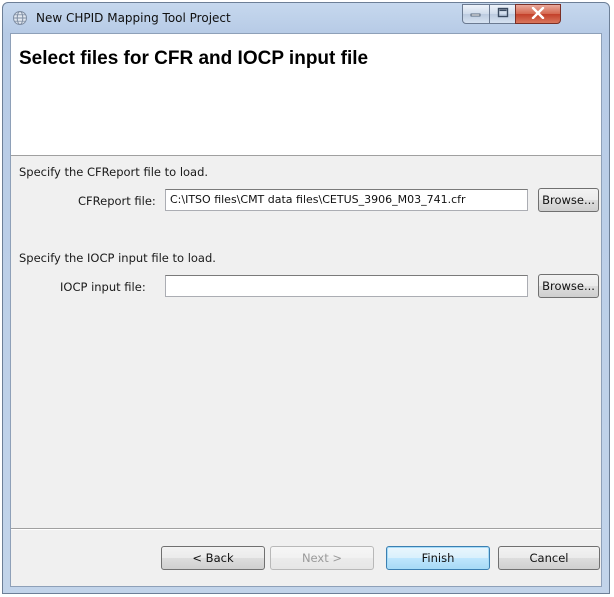 This screenshot has width=614, height=597. What do you see at coordinates (322, 558) in the screenshot?
I see `next-button: Next >` at bounding box center [322, 558].